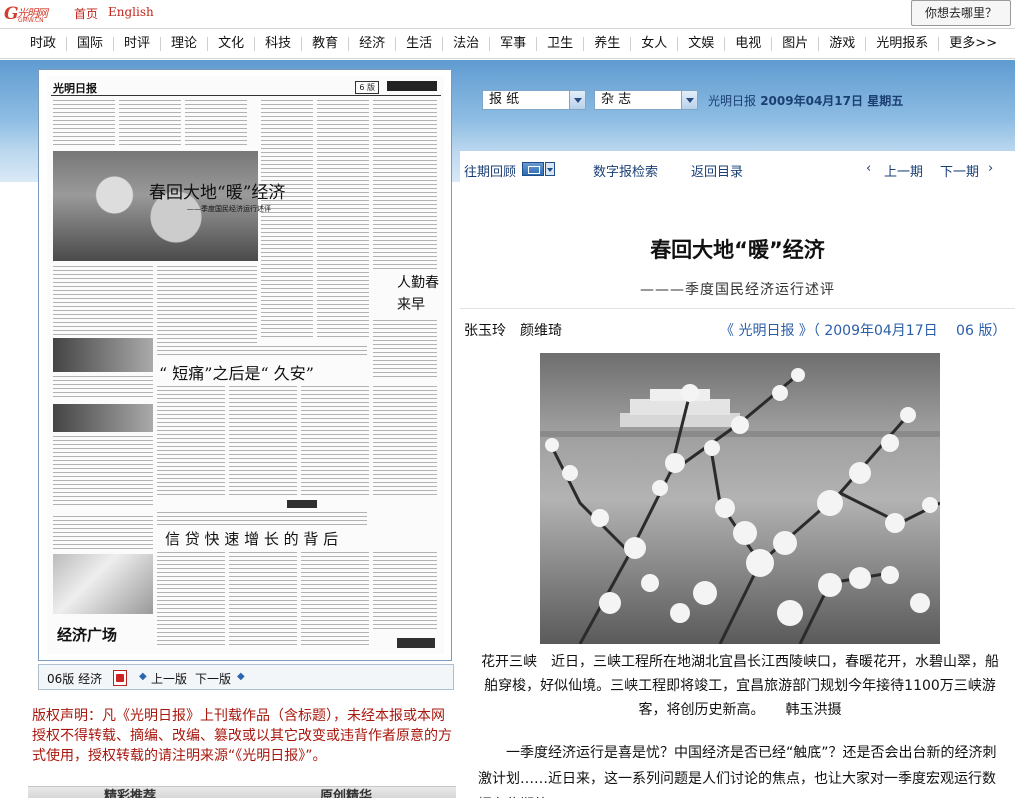 Image resolution: width=1015 pixels, height=798 pixels. What do you see at coordinates (737, 290) in the screenshot?
I see `article-subtitle: ———季度国民经济运行述评` at bounding box center [737, 290].